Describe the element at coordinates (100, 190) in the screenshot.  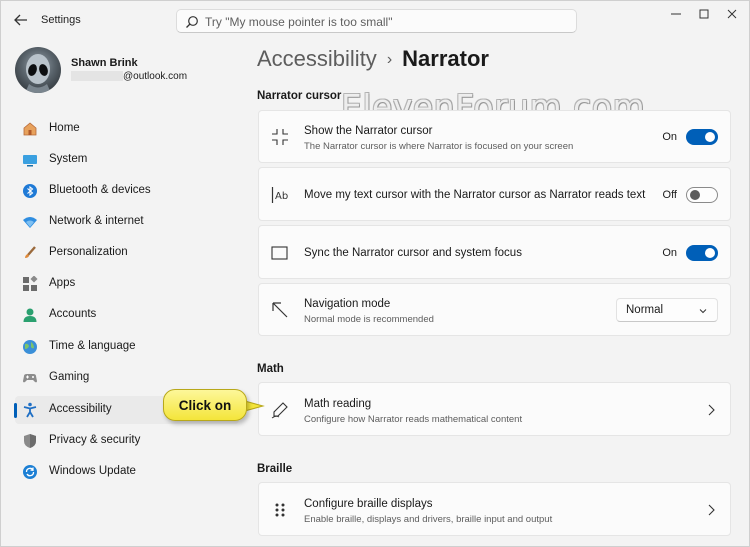
I see `sidebar-item-label: Bluetooth & devices` at that location.